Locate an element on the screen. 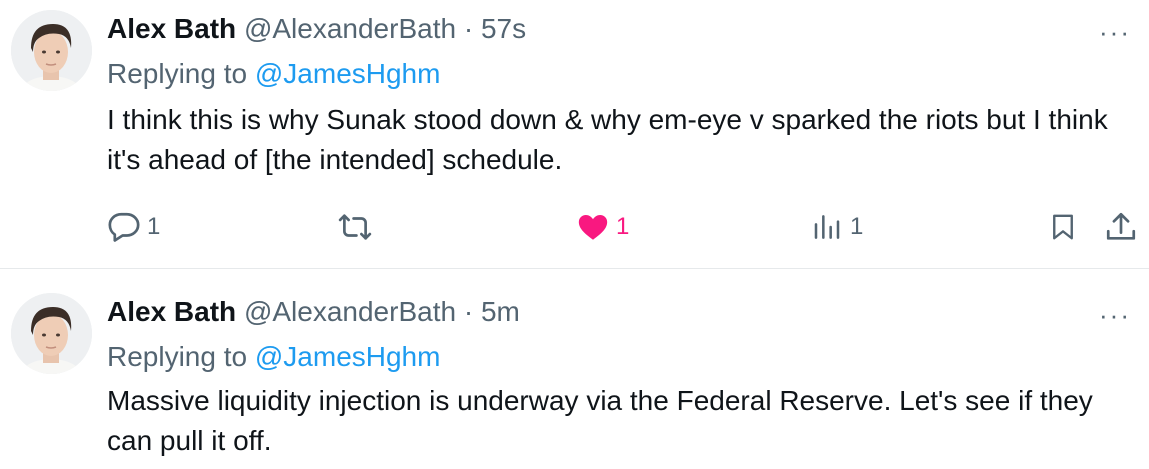 This screenshot has width=1149, height=469. like-button: 1 is located at coordinates (602, 227).